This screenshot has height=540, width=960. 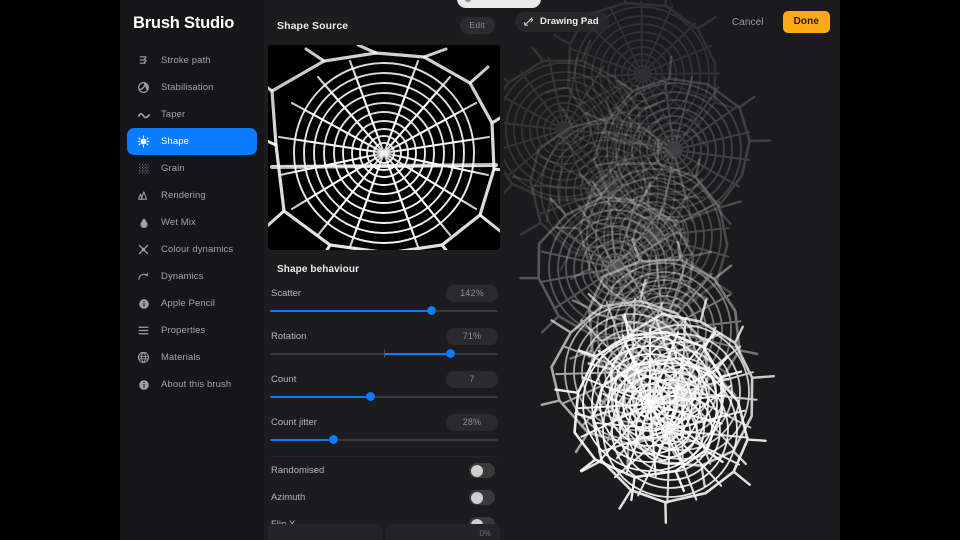 I want to click on shape-source-title: Shape Source, so click(x=313, y=25).